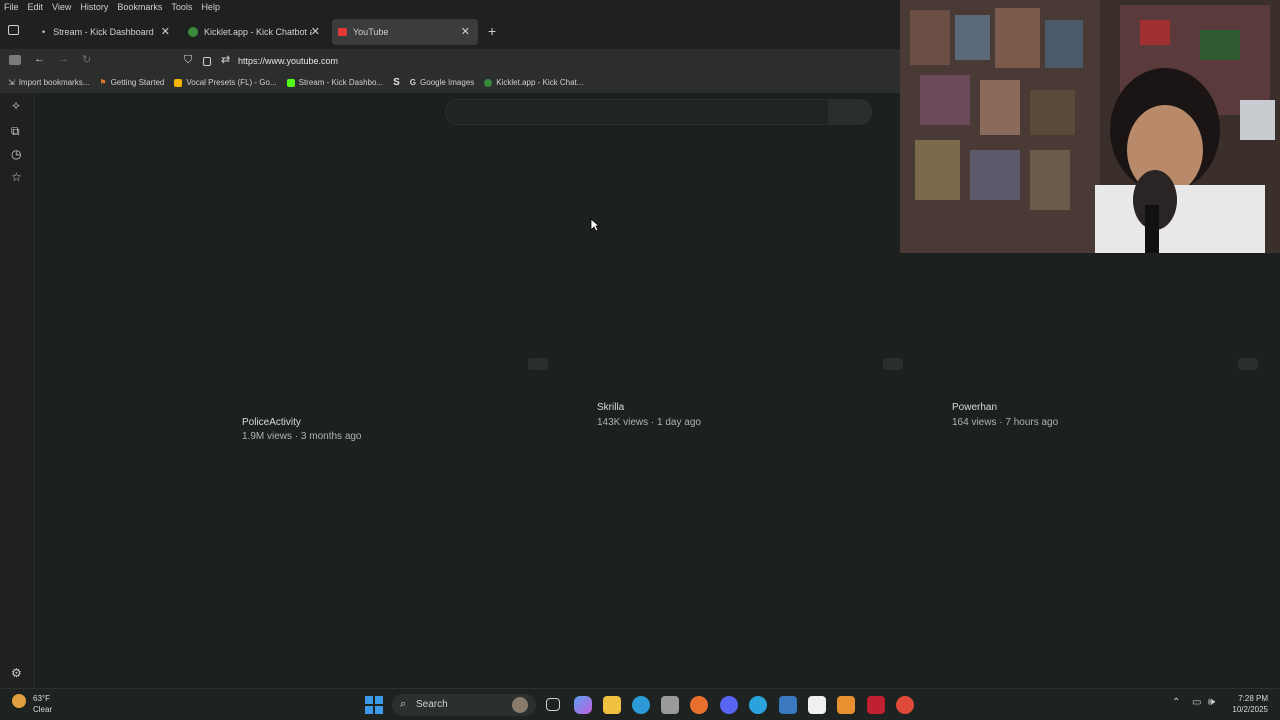 The height and width of the screenshot is (720, 1280). What do you see at coordinates (612, 705) in the screenshot?
I see `file-explorer-icon` at bounding box center [612, 705].